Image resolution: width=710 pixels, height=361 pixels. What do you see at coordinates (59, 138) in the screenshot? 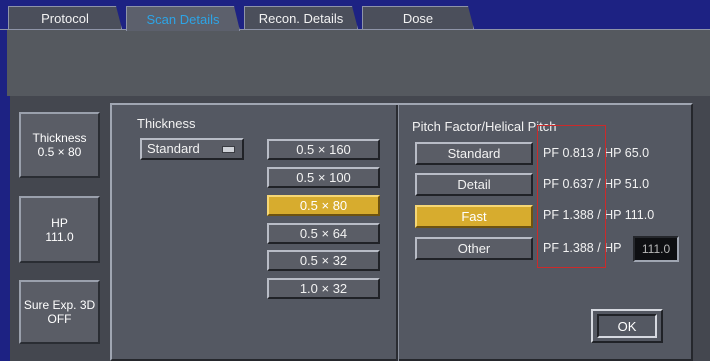
I see `thickness-summary-label: Thickness` at bounding box center [59, 138].